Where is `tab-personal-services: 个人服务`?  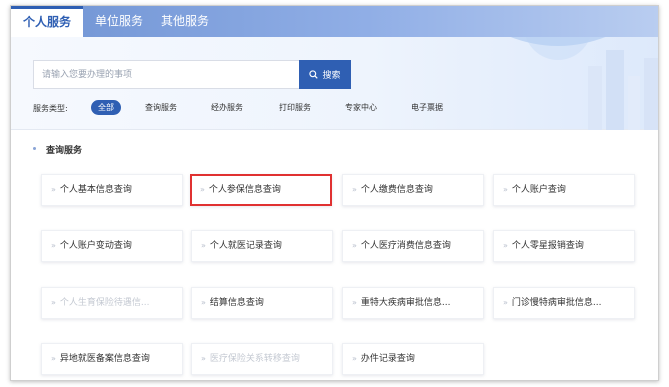 tab-personal-services: 个人服务 is located at coordinates (47, 21).